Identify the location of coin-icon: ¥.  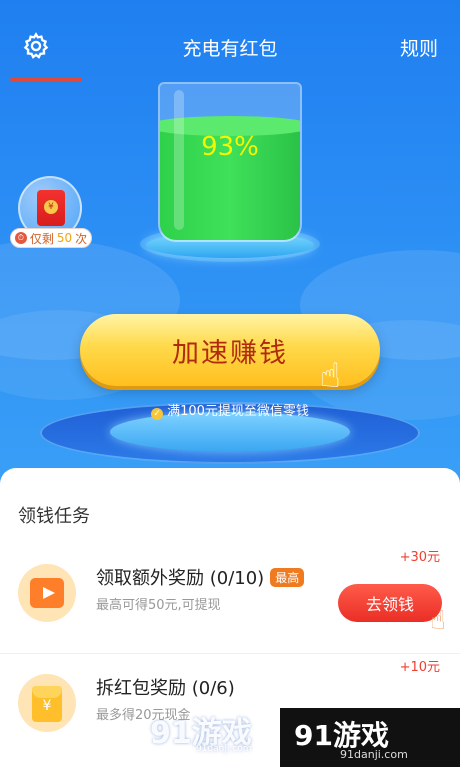
(51, 207).